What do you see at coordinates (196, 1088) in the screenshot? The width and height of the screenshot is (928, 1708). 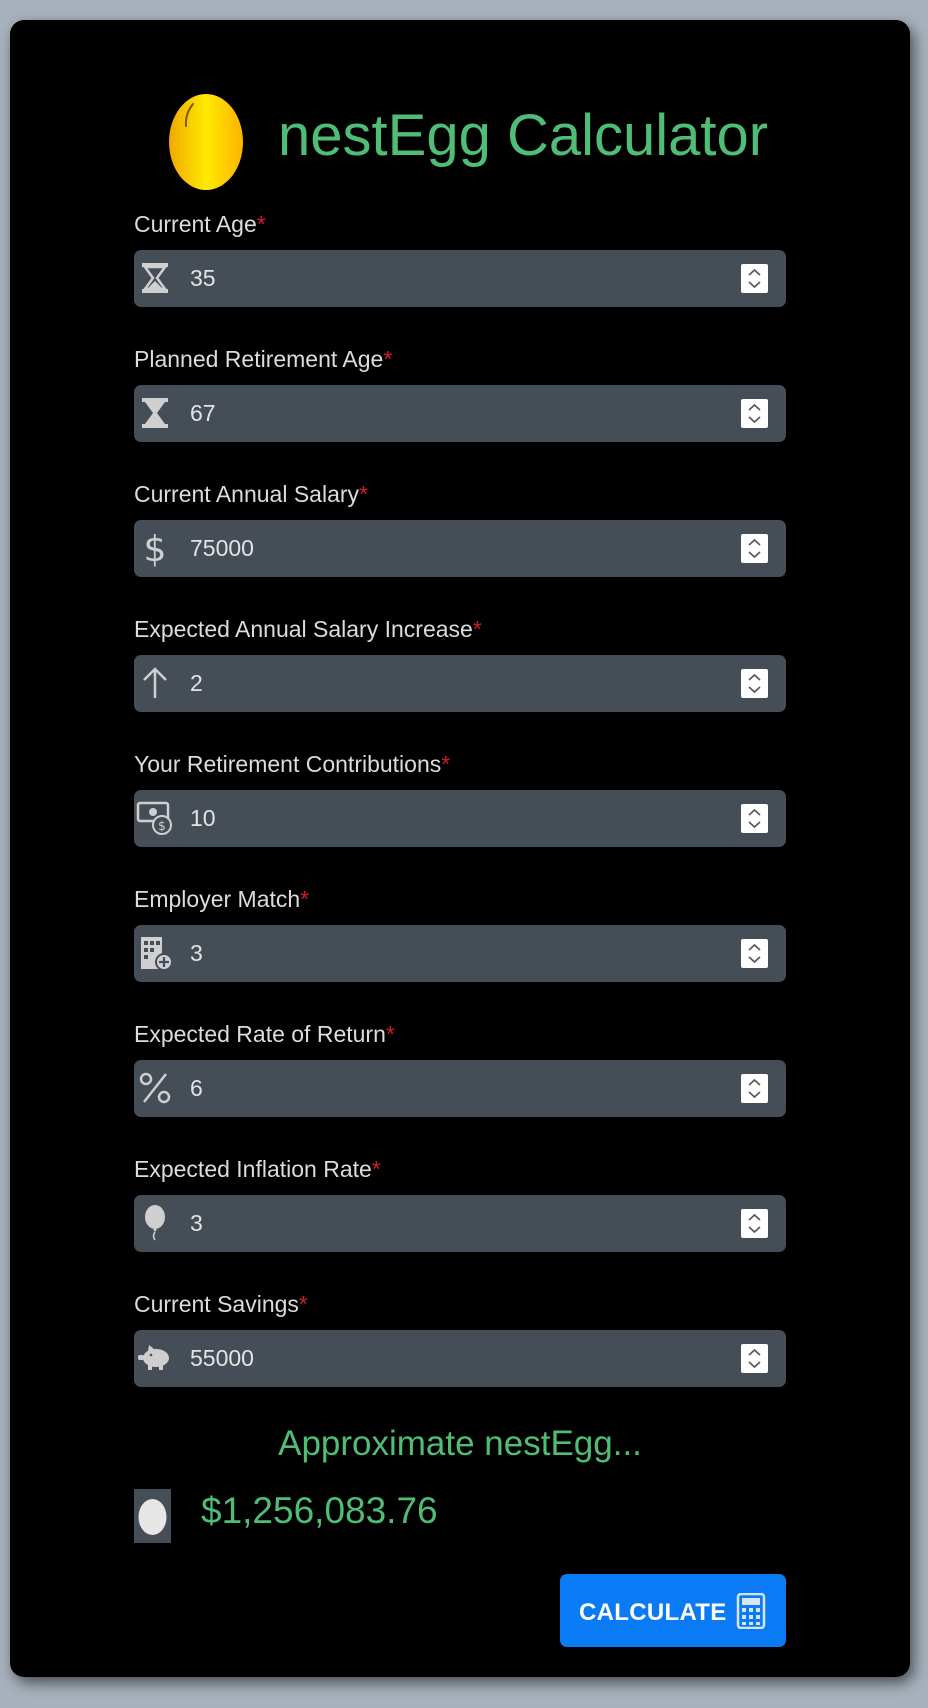 I see `input-value: 6` at bounding box center [196, 1088].